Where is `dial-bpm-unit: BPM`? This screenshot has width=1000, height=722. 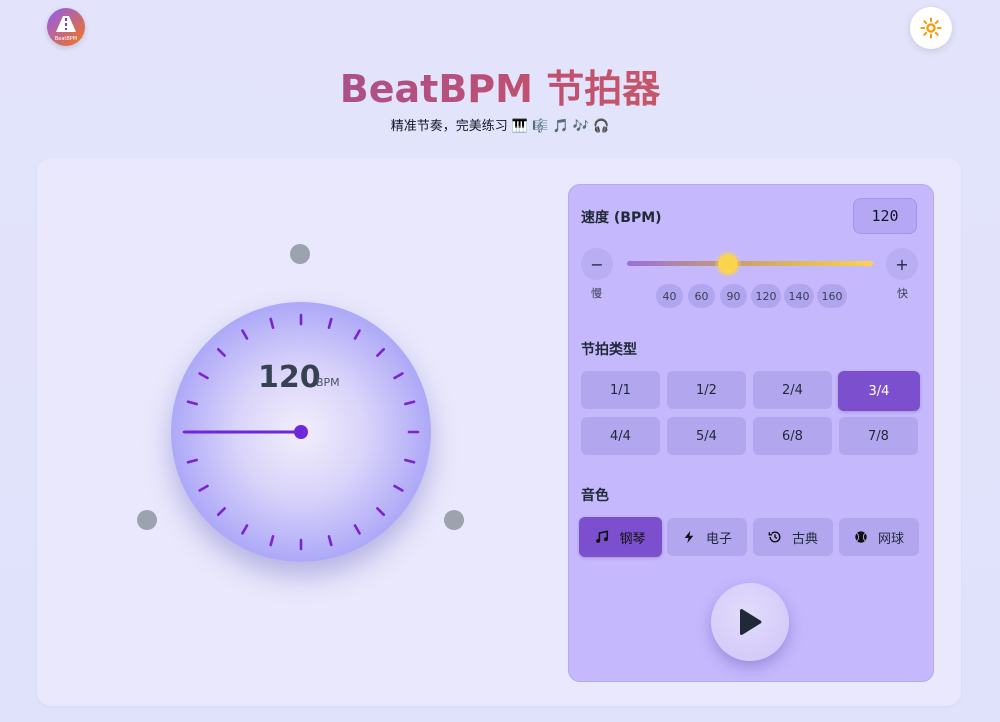
dial-bpm-unit: BPM is located at coordinates (328, 382).